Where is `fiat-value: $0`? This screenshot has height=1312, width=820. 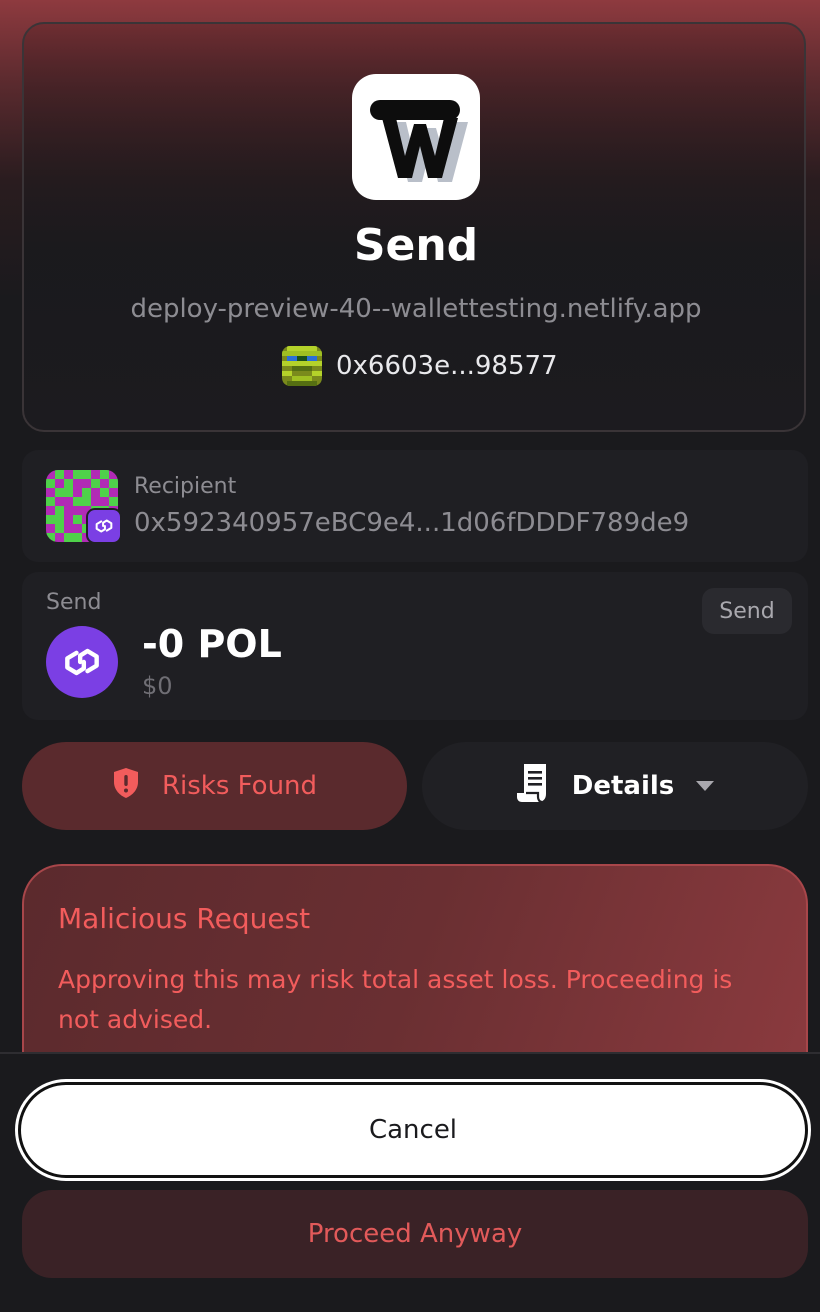 fiat-value: $0 is located at coordinates (157, 686).